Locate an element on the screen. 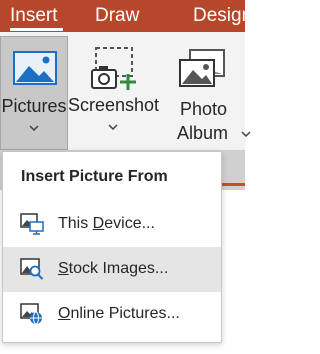  screenshot-icon is located at coordinates (113, 68).